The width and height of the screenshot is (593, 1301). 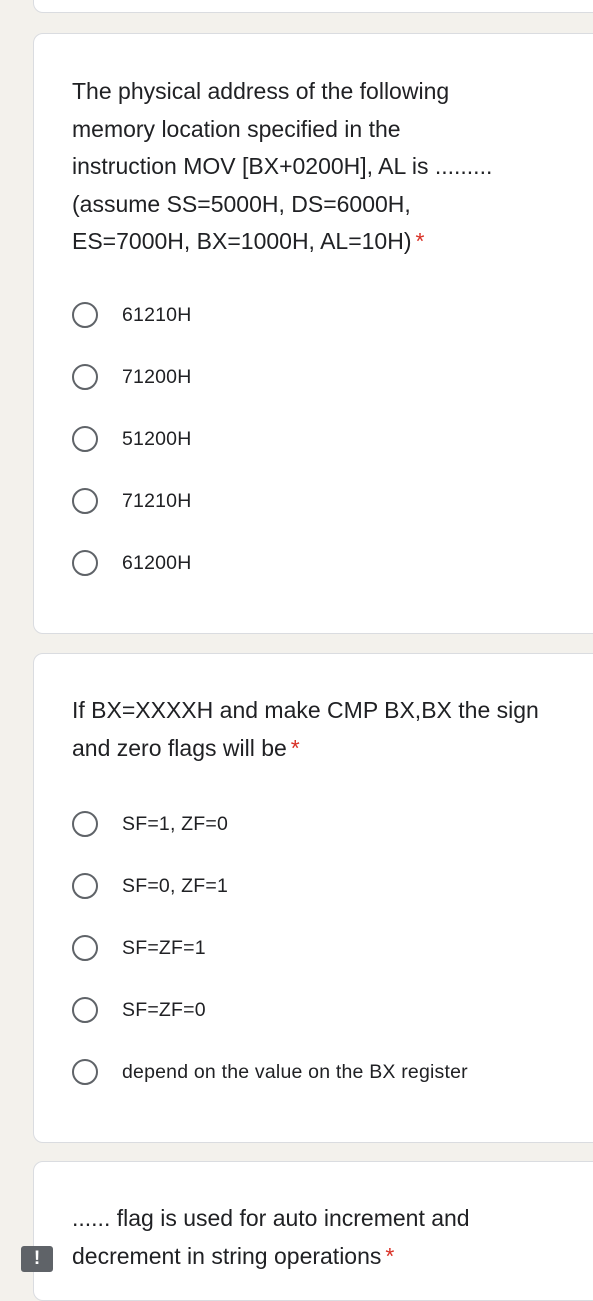 I want to click on q2-option-5: depend on the value on the BX register, so click(x=270, y=1072).